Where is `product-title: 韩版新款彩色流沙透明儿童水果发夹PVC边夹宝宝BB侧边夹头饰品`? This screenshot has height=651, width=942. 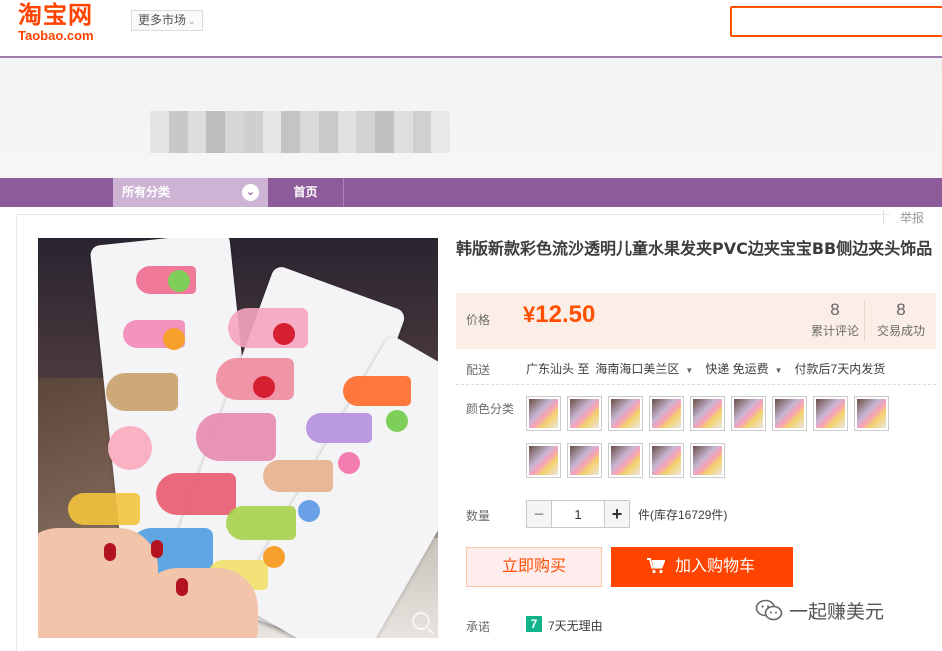 product-title: 韩版新款彩色流沙透明儿童水果发夹PVC边夹宝宝BB侧边夹头饰品 is located at coordinates (694, 248).